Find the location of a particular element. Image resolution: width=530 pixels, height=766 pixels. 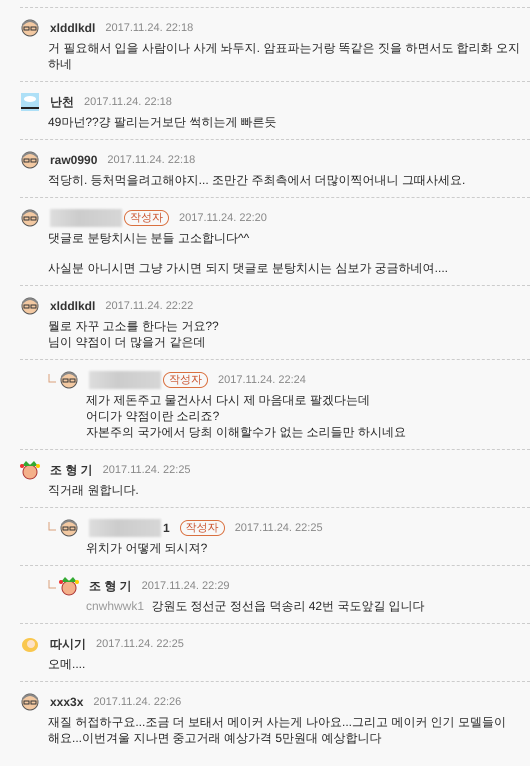

comment-text: 적당히. 등처먹을려고해야지... 조만간 주최측에서 더많이찍어내니 그때사세요. is located at coordinates (257, 180).